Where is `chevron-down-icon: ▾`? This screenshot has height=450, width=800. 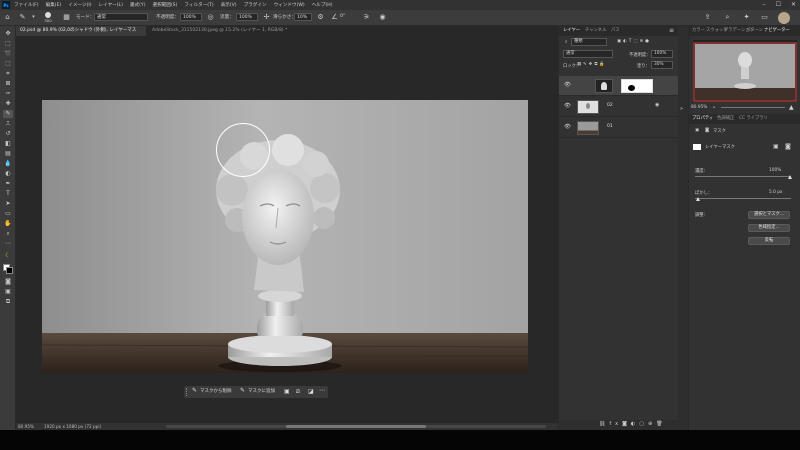 chevron-down-icon: ▾ is located at coordinates (33, 17).